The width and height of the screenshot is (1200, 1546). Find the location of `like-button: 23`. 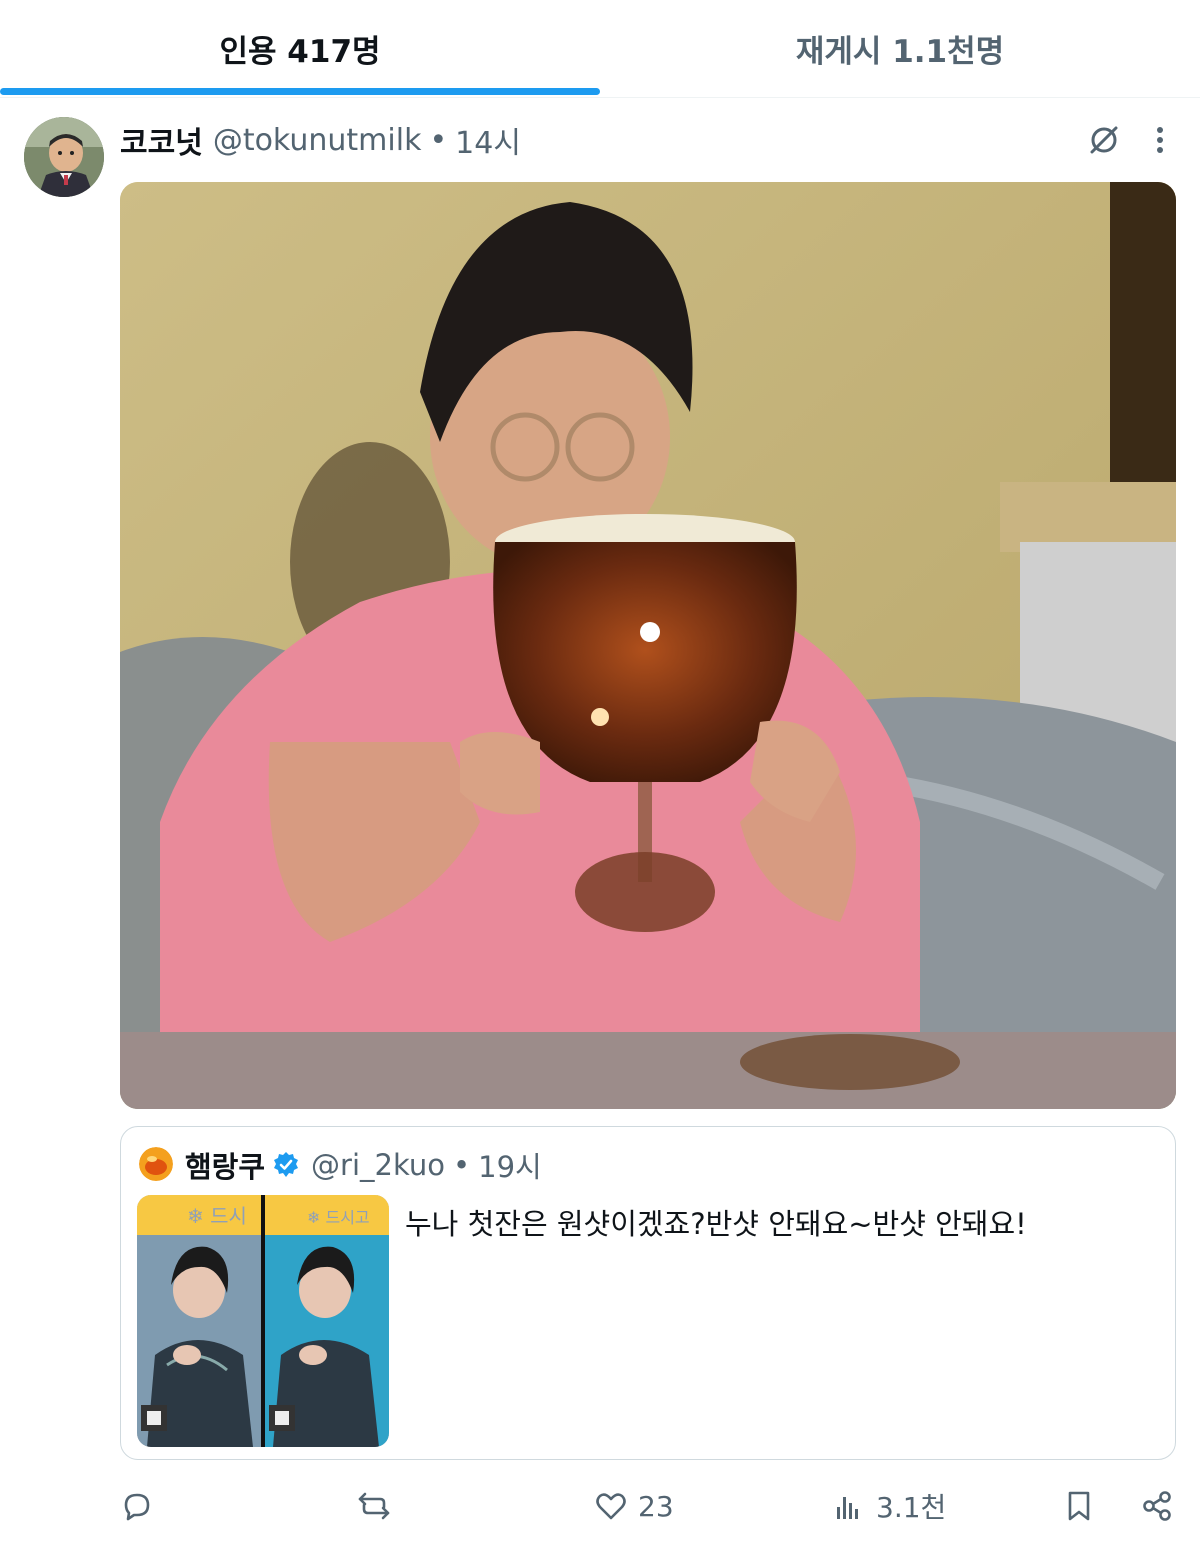

like-button: 23 is located at coordinates (634, 1506).